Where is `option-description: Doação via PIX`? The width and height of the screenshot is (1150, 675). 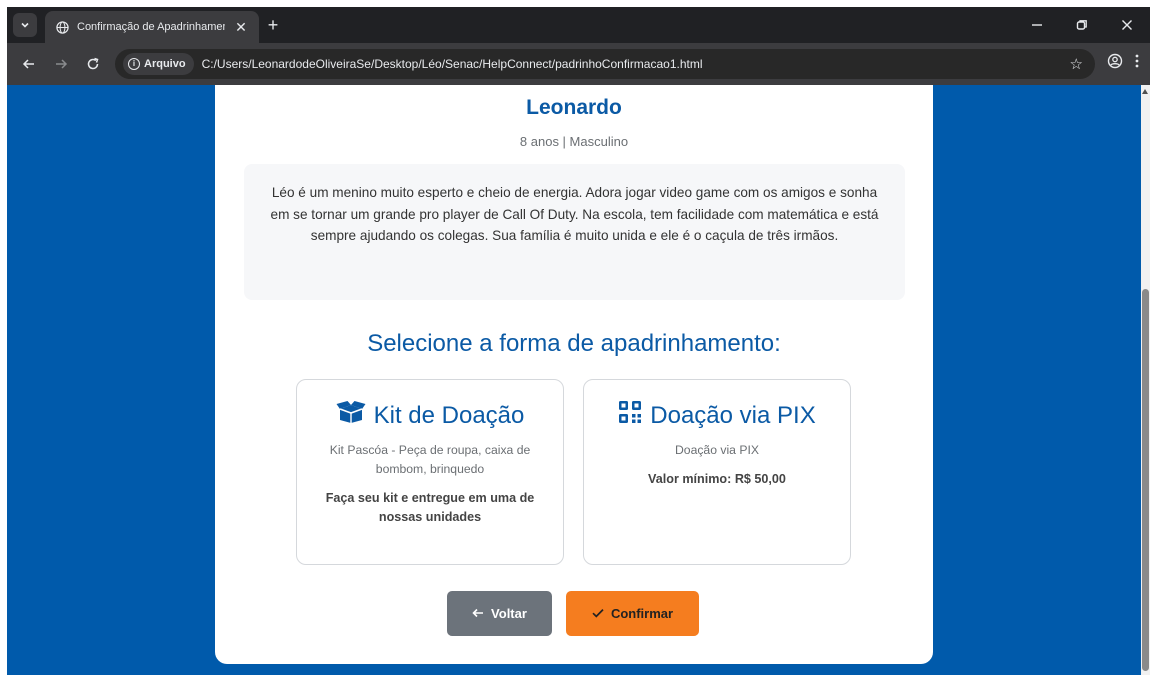 option-description: Doação via PIX is located at coordinates (716, 450).